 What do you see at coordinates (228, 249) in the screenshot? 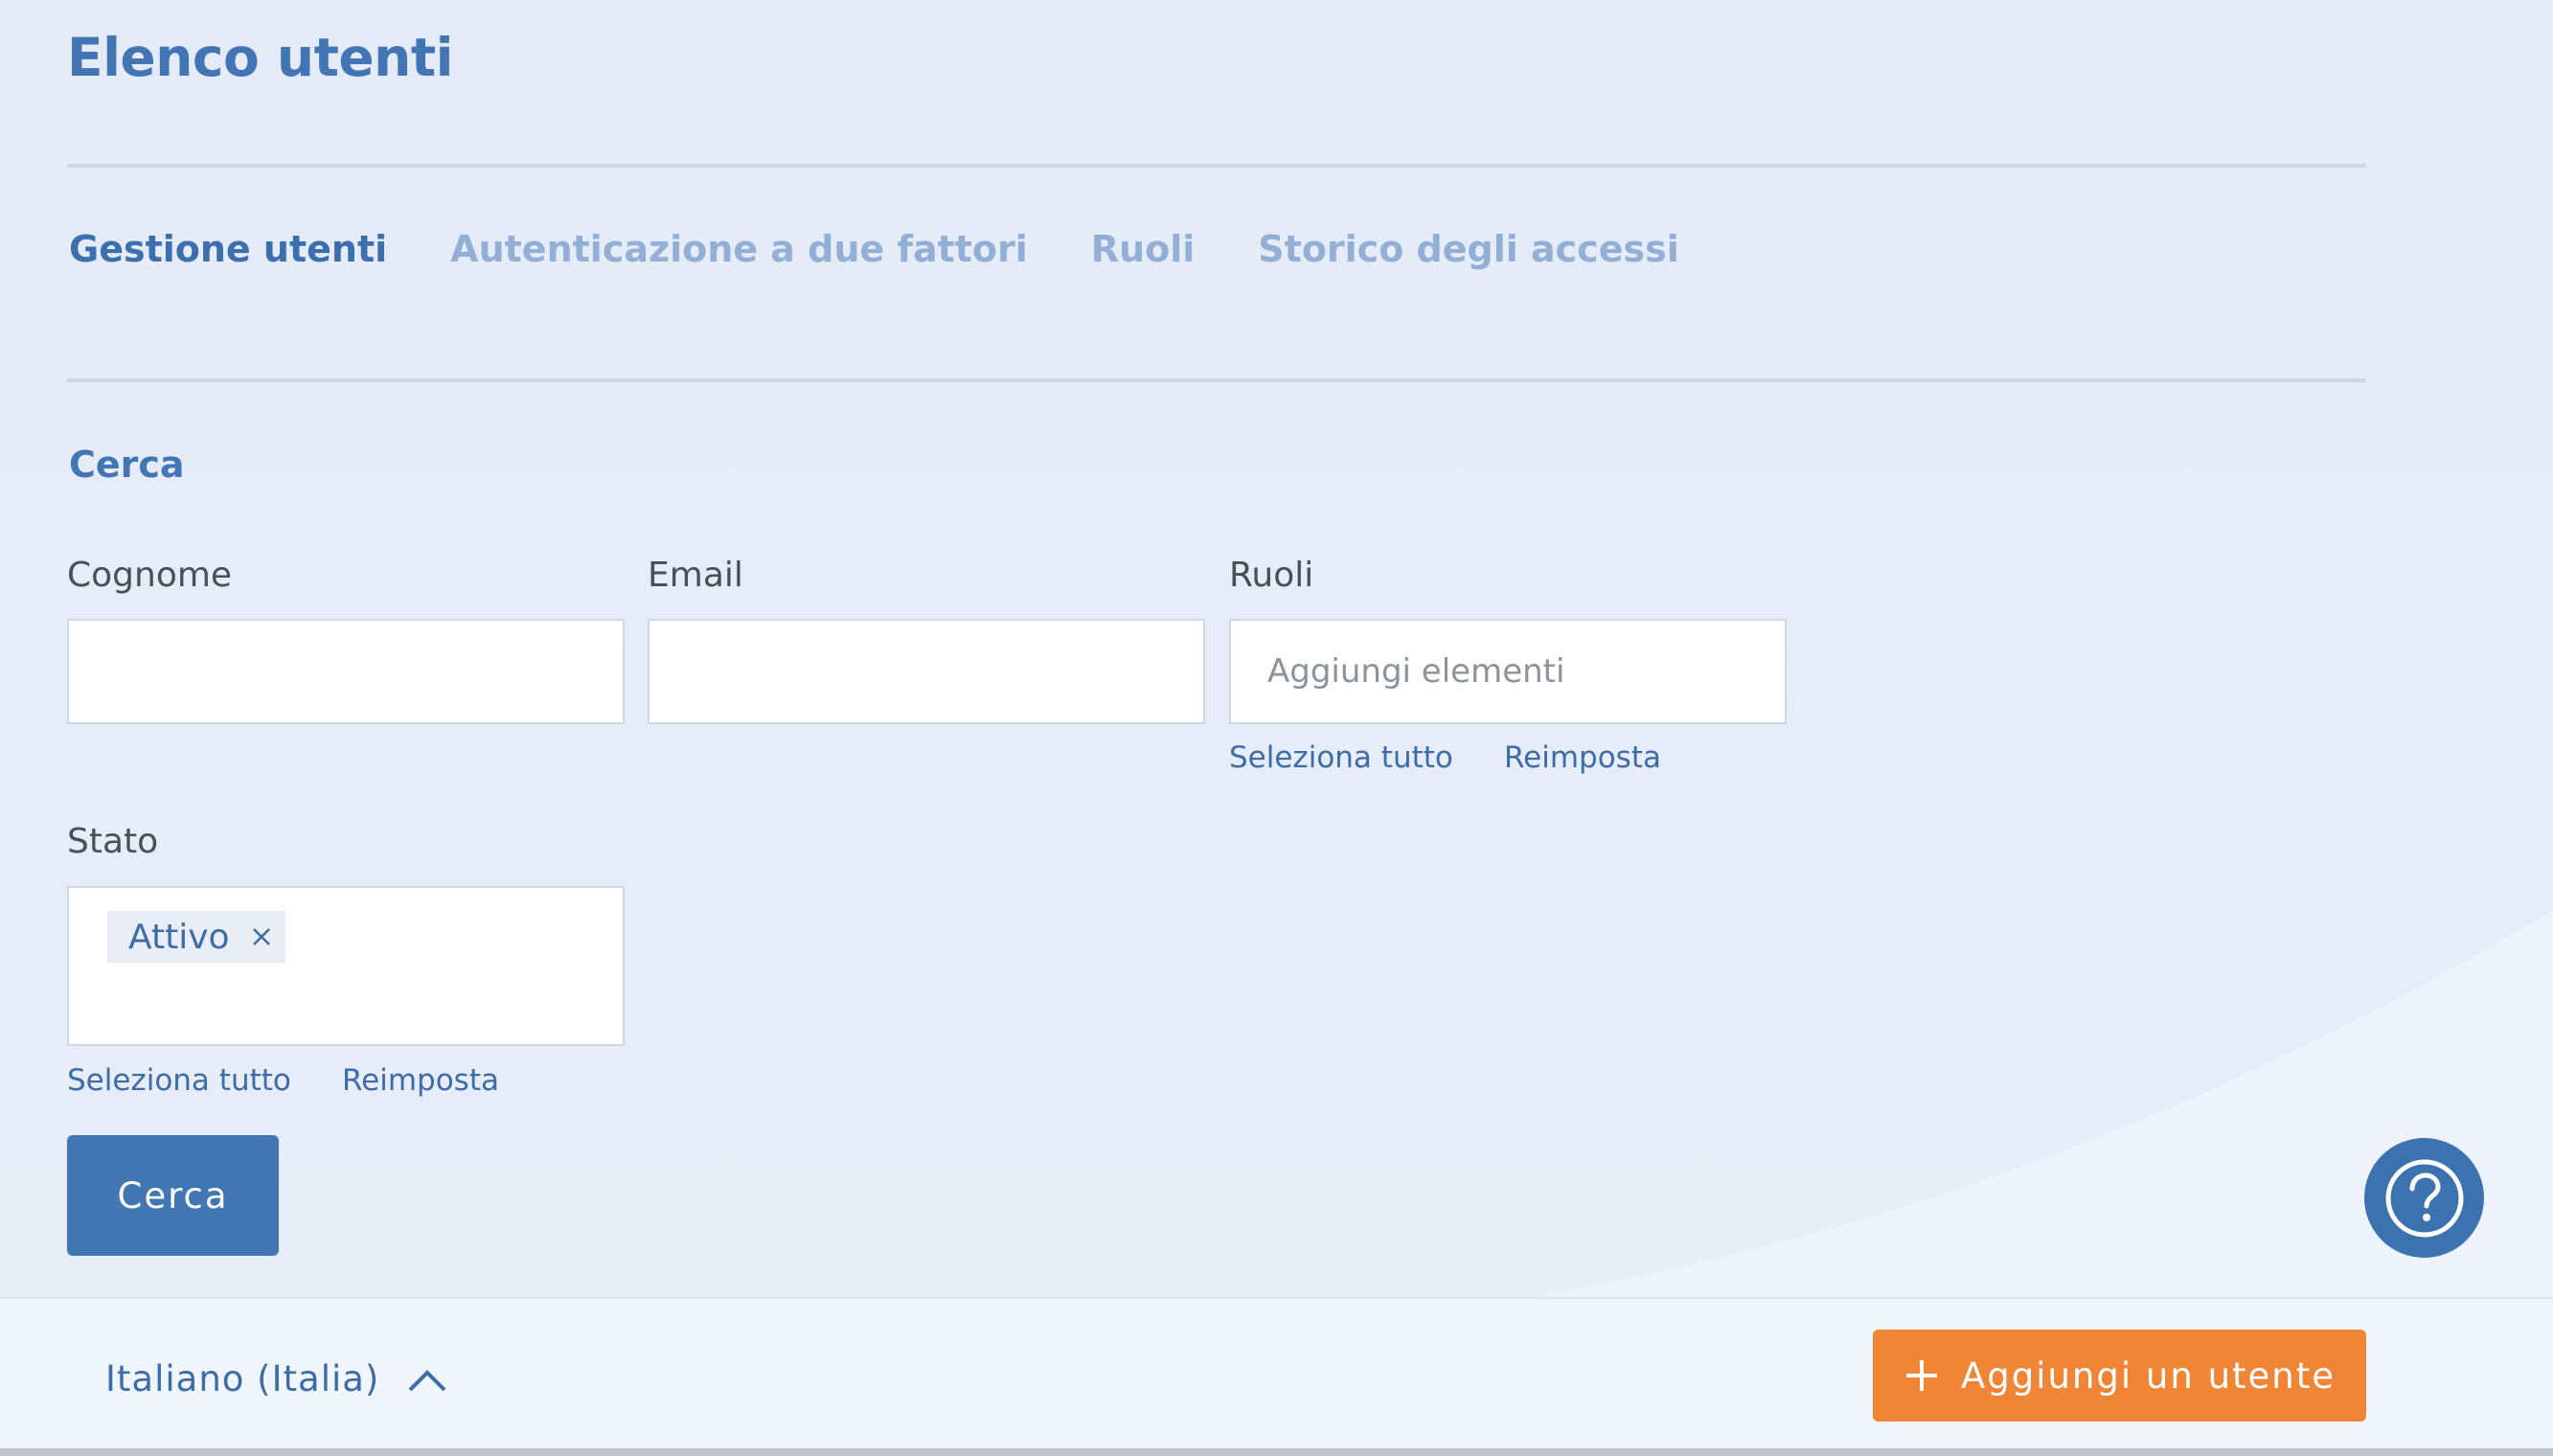
I see `tab-user-management: Gestione utenti` at bounding box center [228, 249].